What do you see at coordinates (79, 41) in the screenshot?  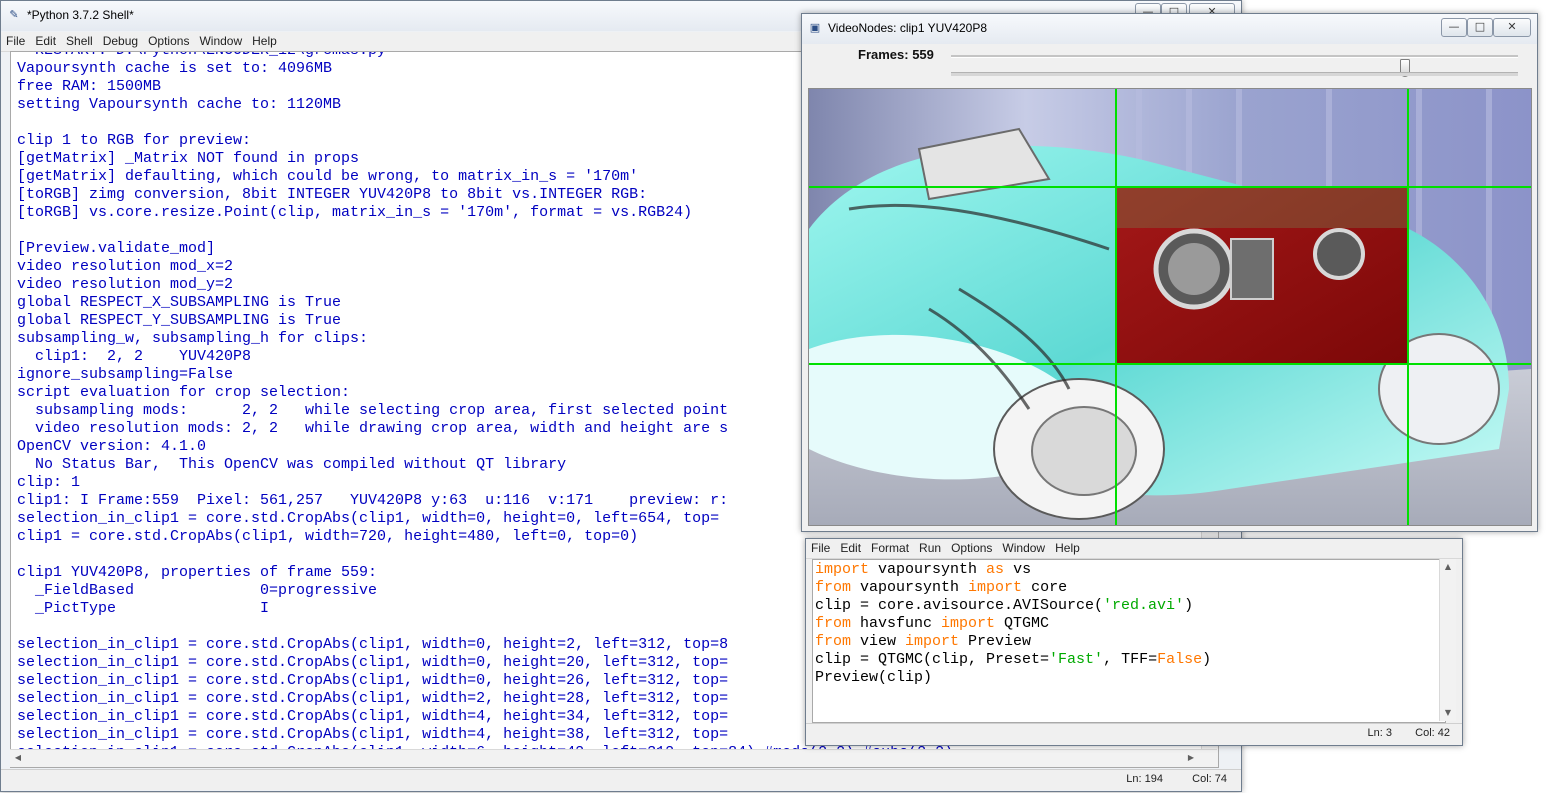 I see `shell-menu-shell: Shell` at bounding box center [79, 41].